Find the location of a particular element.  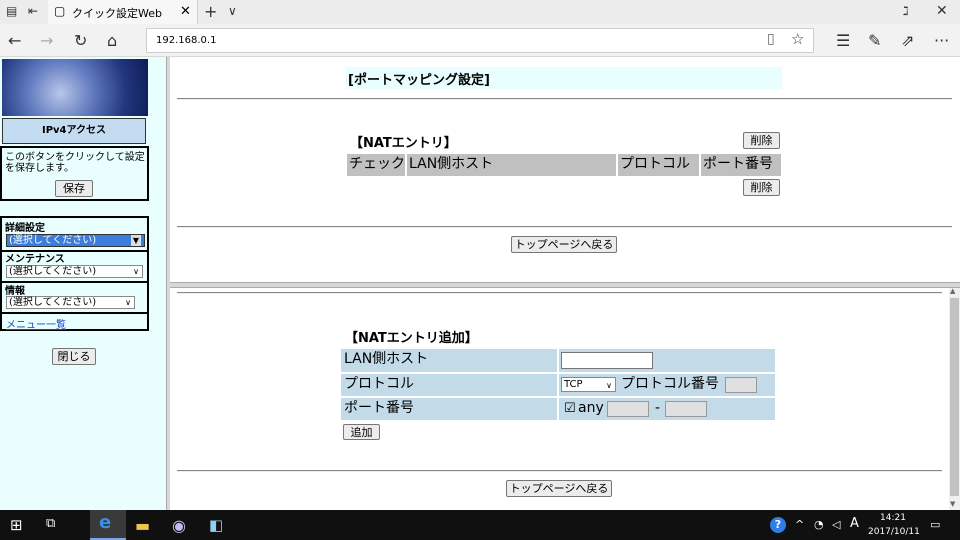

ime-indicator: A is located at coordinates (854, 523).